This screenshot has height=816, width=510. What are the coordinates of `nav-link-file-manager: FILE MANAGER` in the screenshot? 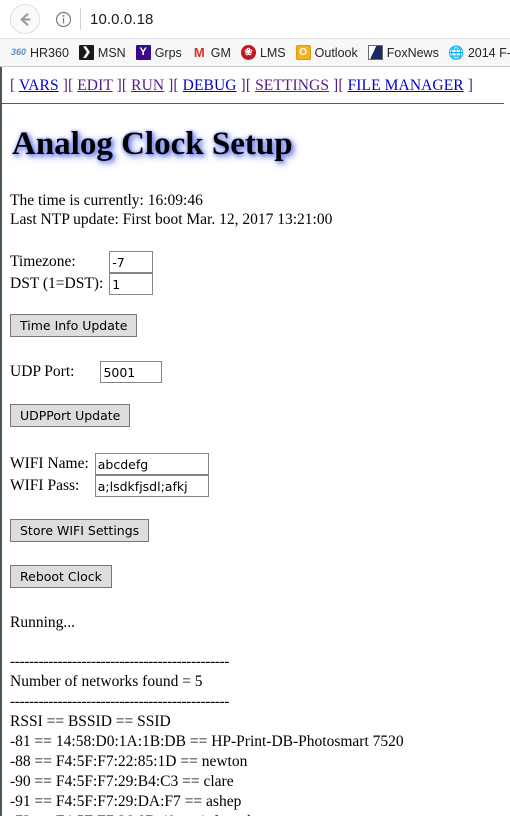 It's located at (406, 85).